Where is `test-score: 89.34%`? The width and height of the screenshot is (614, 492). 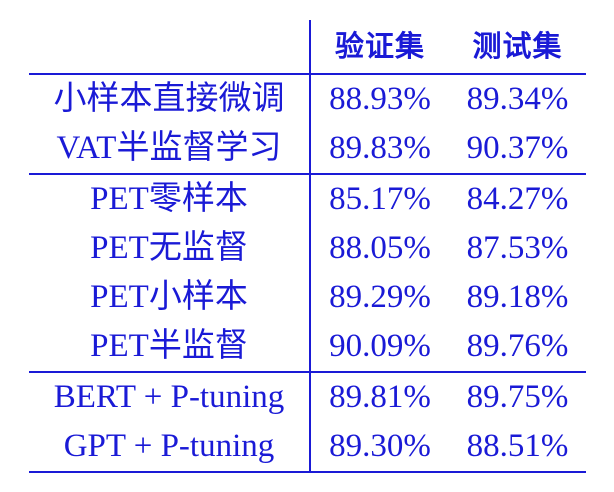 test-score: 89.34% is located at coordinates (517, 98).